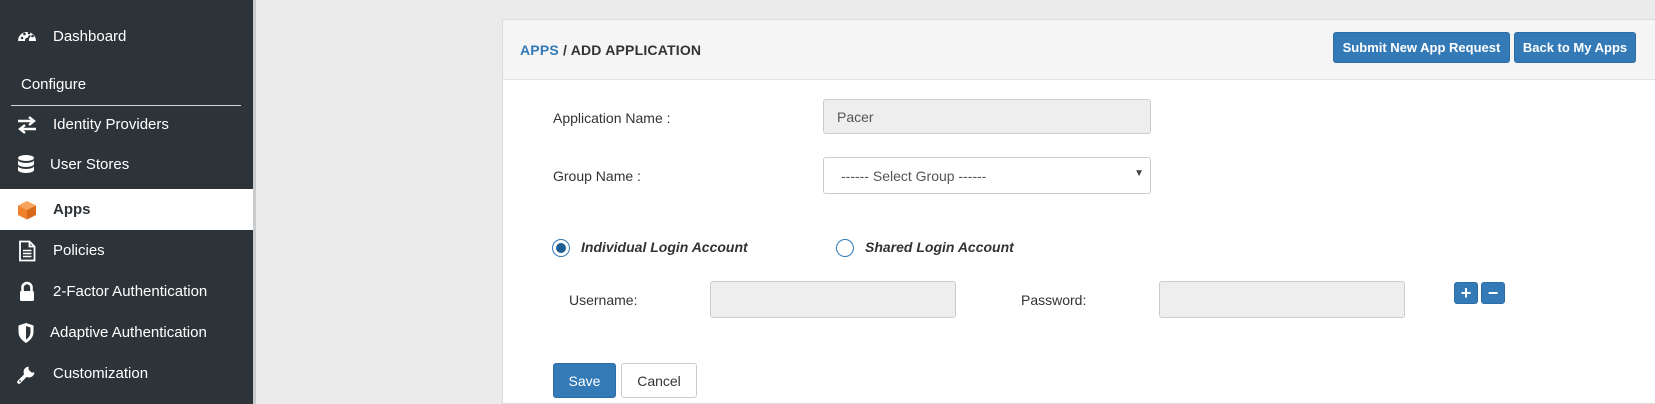 The height and width of the screenshot is (404, 1655). Describe the element at coordinates (659, 380) in the screenshot. I see `cancel-button: Cancel` at that location.